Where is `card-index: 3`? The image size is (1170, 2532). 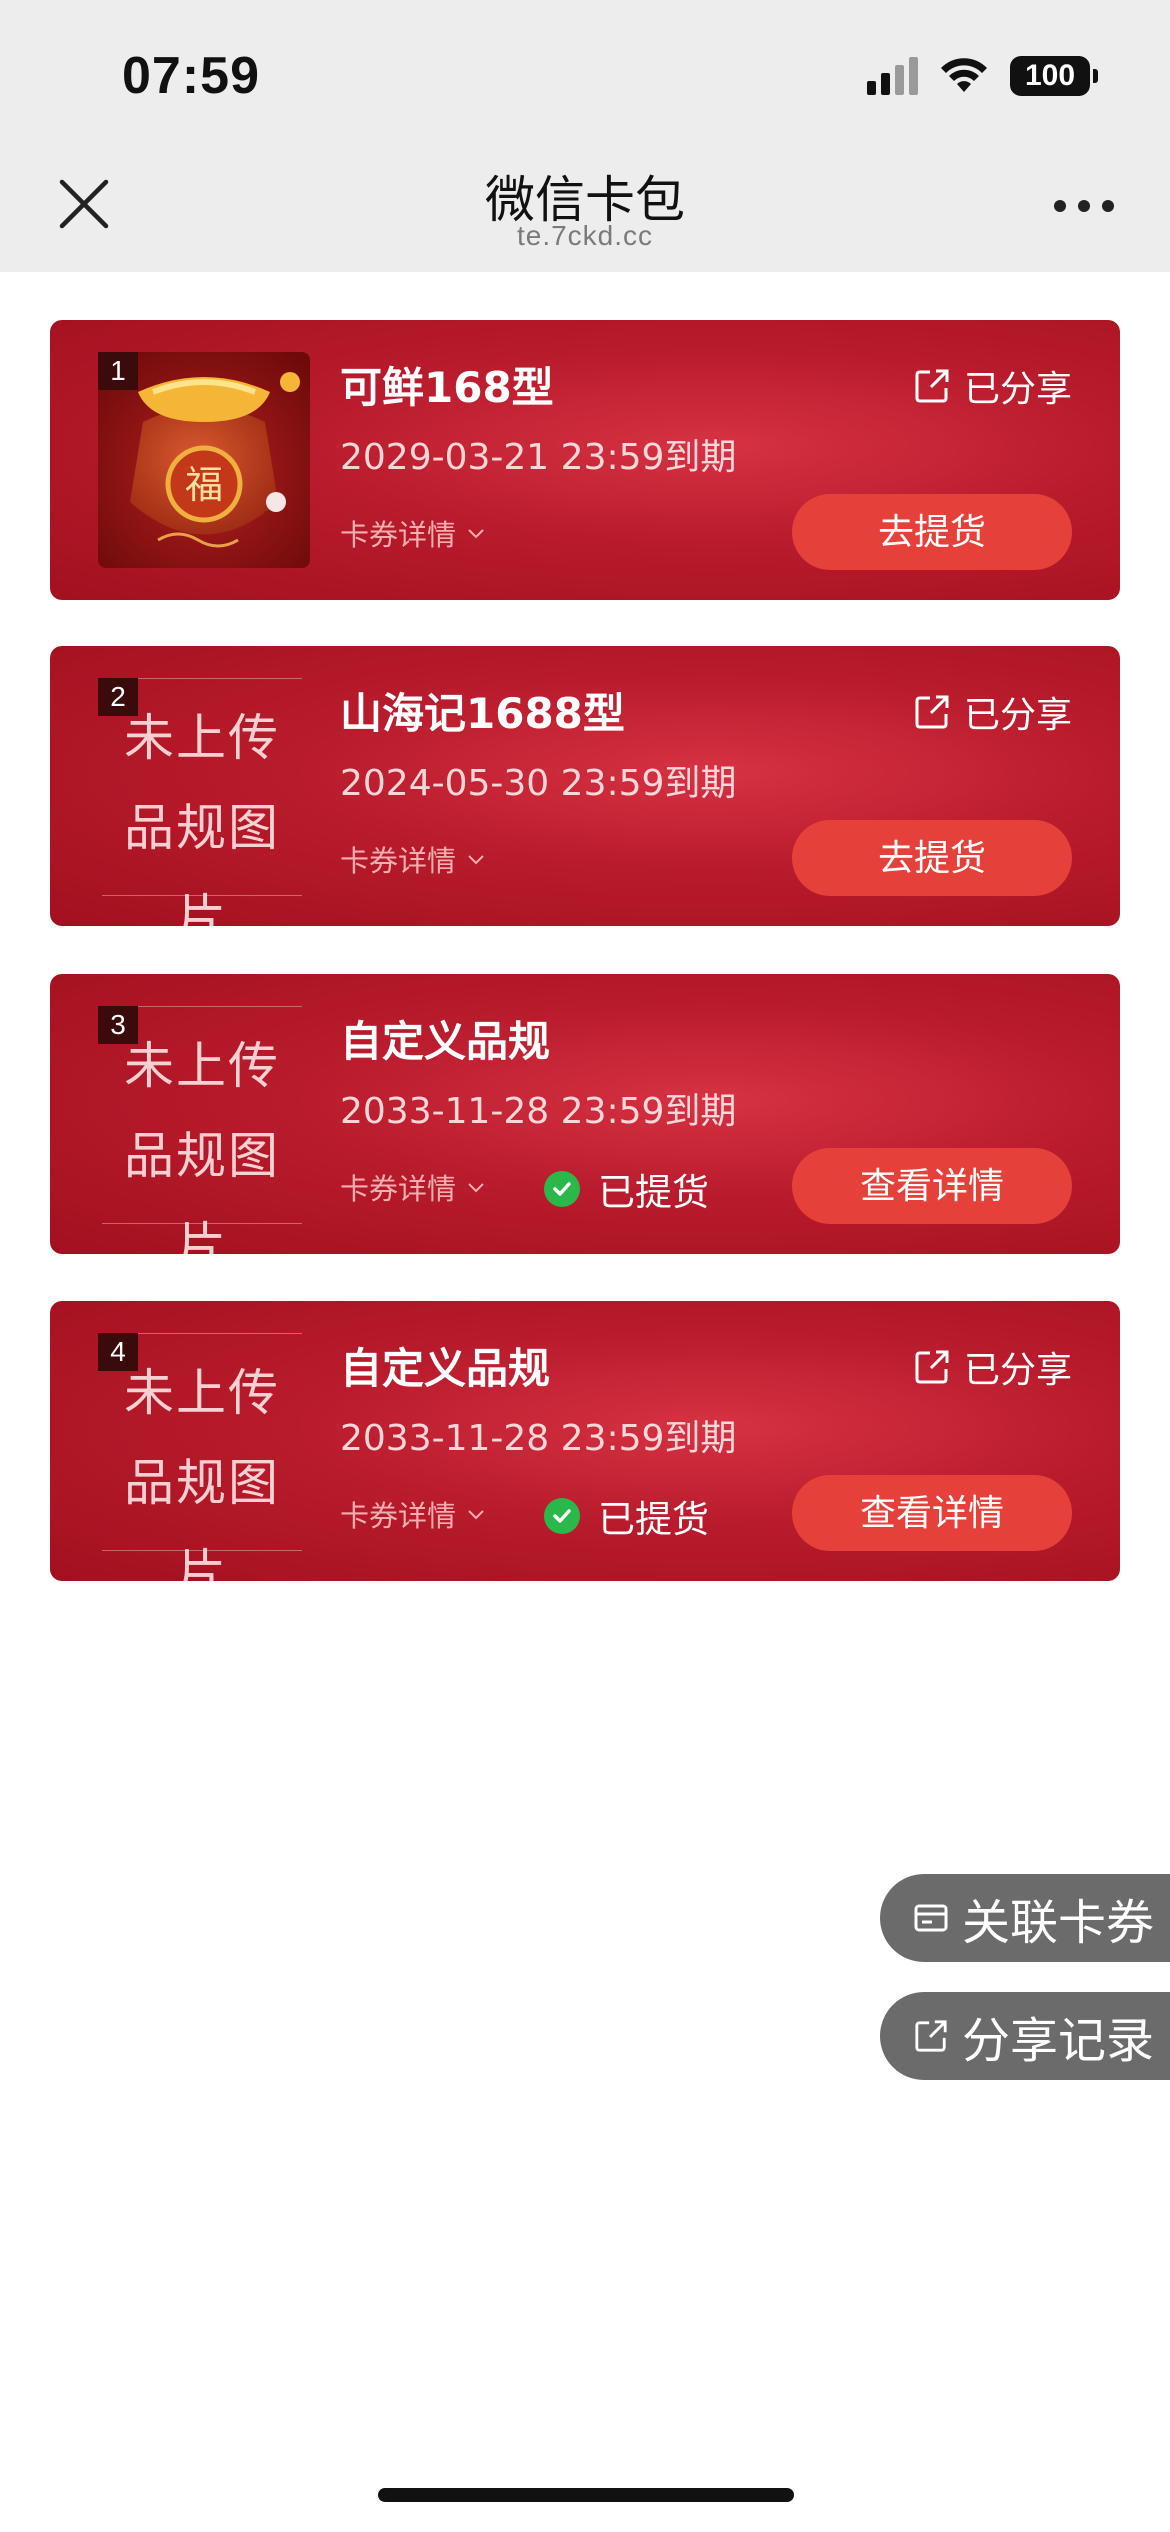
card-index: 3 is located at coordinates (118, 1025).